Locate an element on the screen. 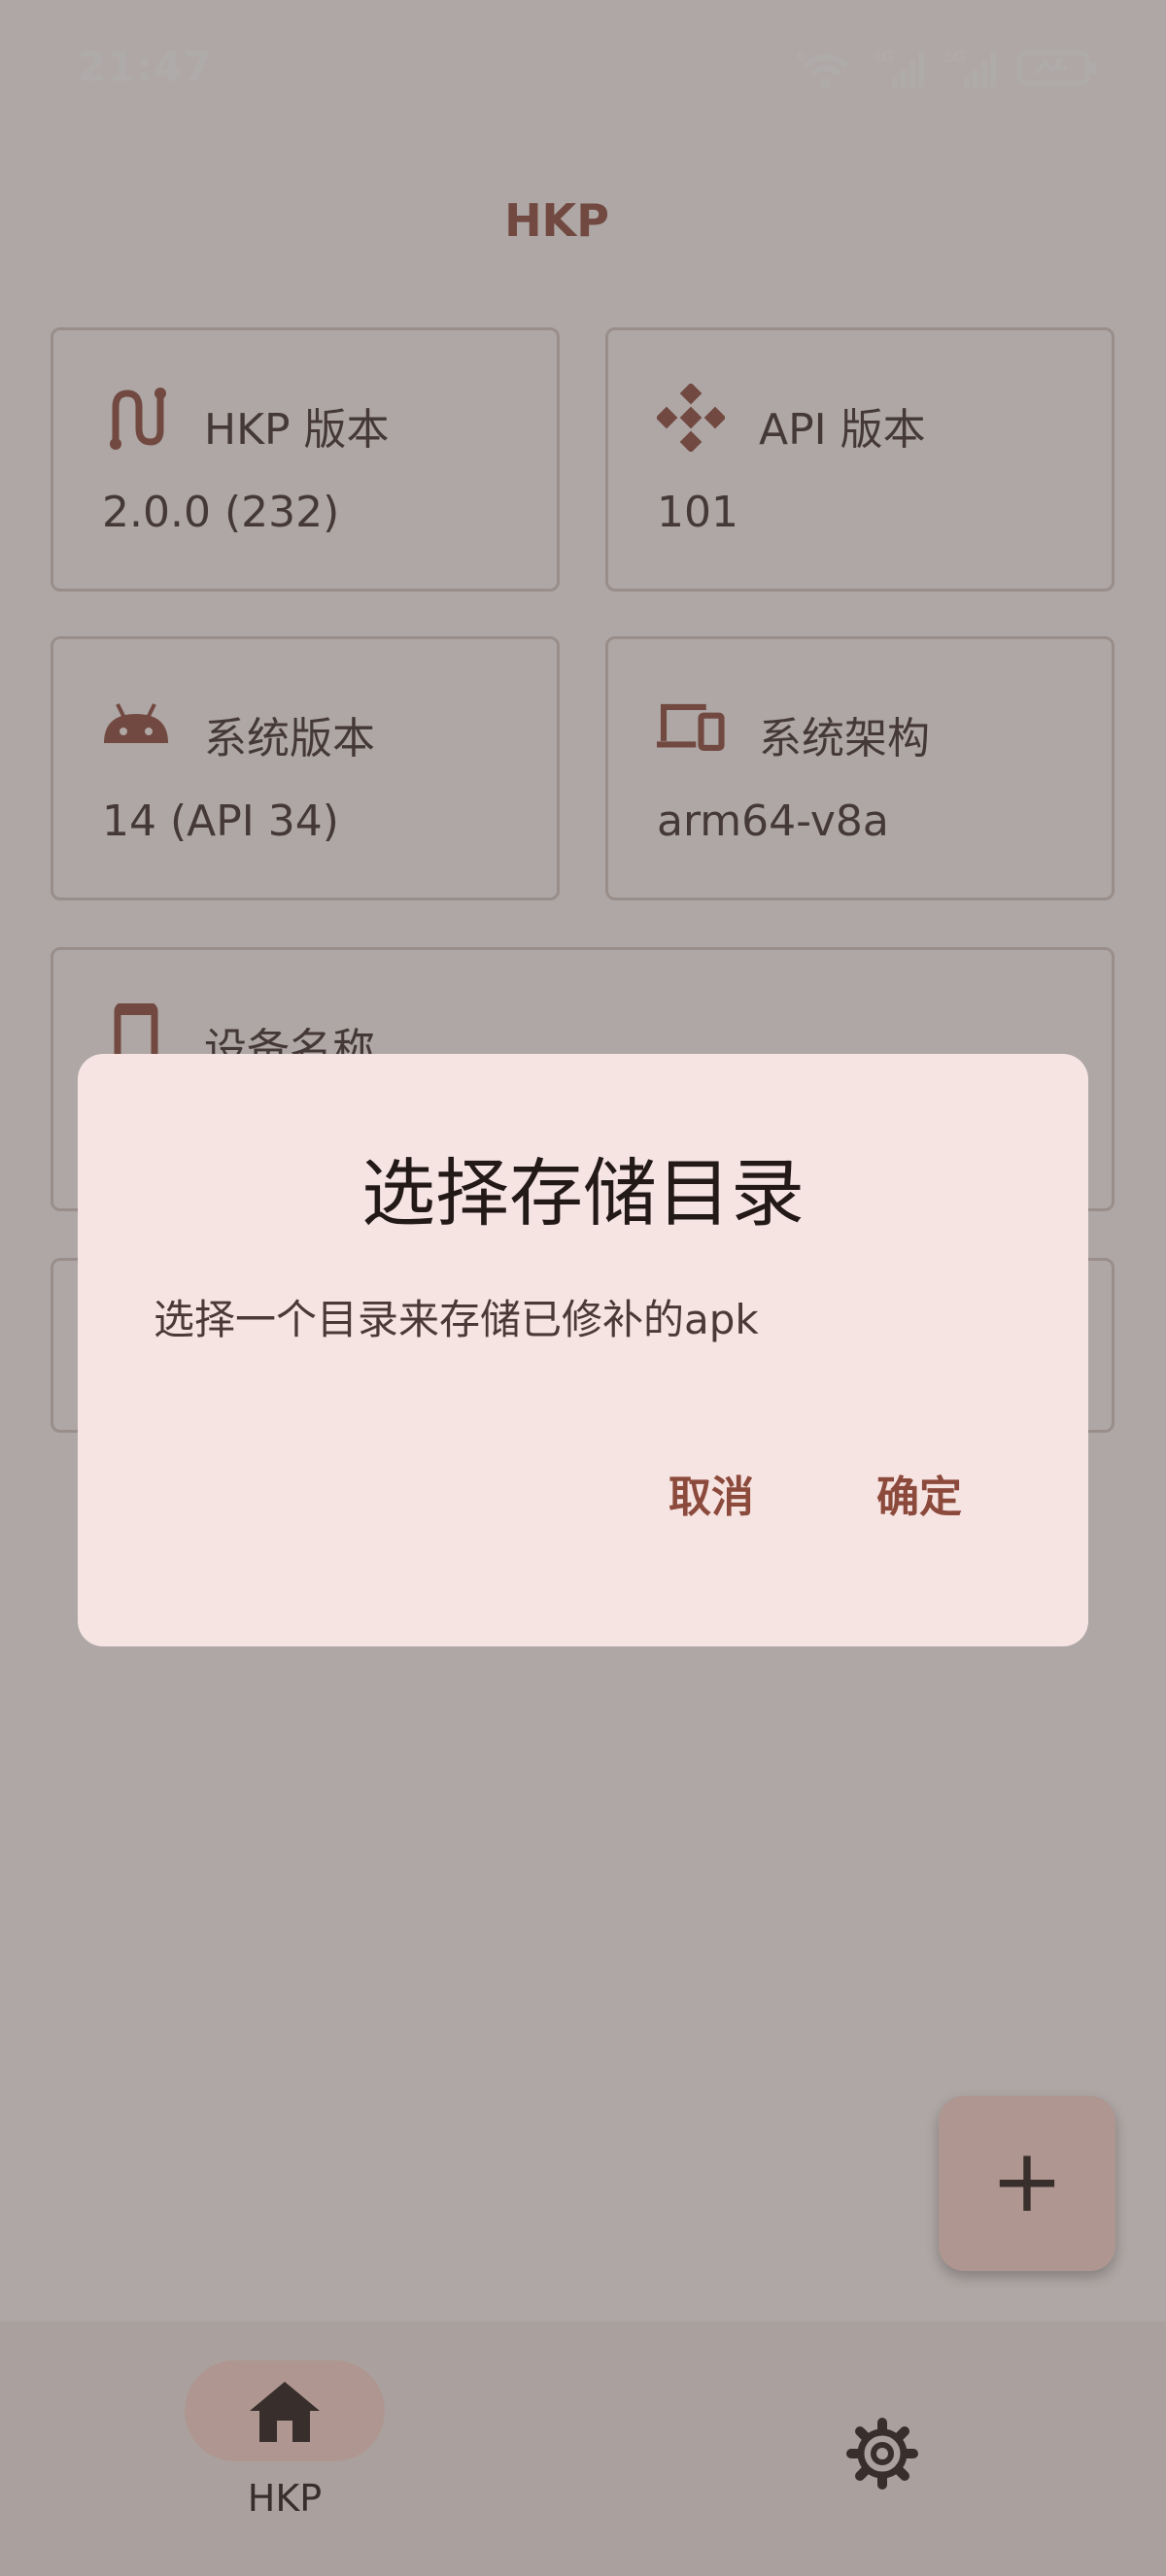  confirm-button: 确定 is located at coordinates (919, 1493).